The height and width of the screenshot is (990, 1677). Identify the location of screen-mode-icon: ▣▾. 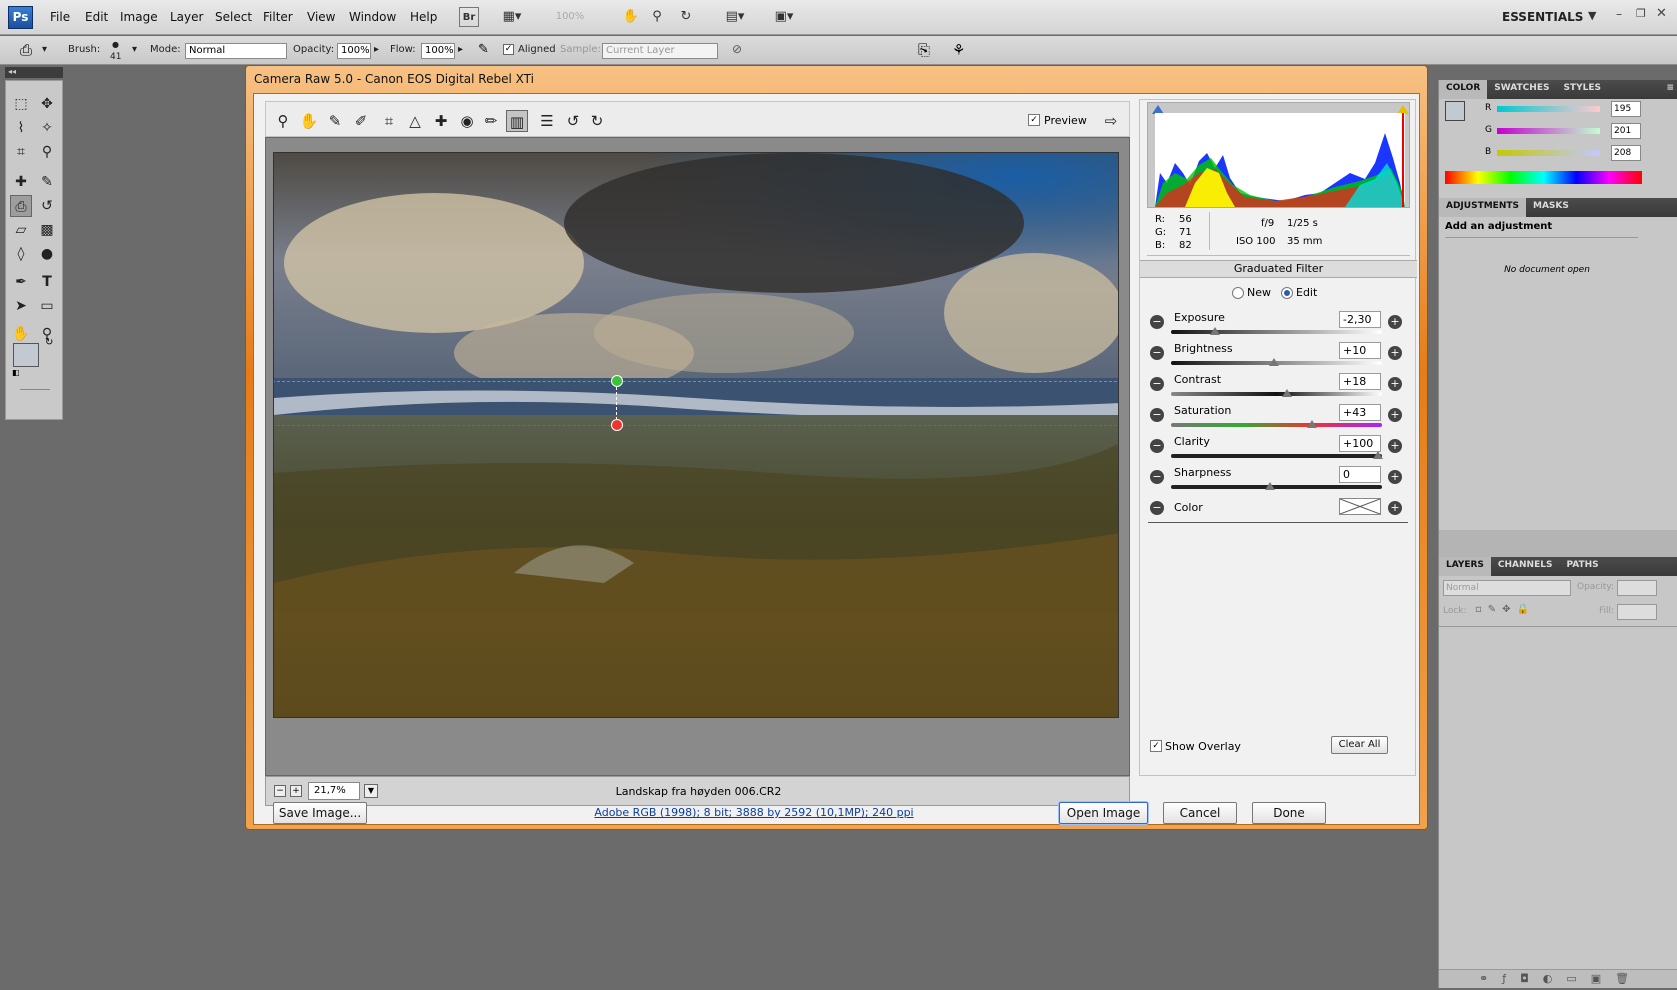
(784, 17).